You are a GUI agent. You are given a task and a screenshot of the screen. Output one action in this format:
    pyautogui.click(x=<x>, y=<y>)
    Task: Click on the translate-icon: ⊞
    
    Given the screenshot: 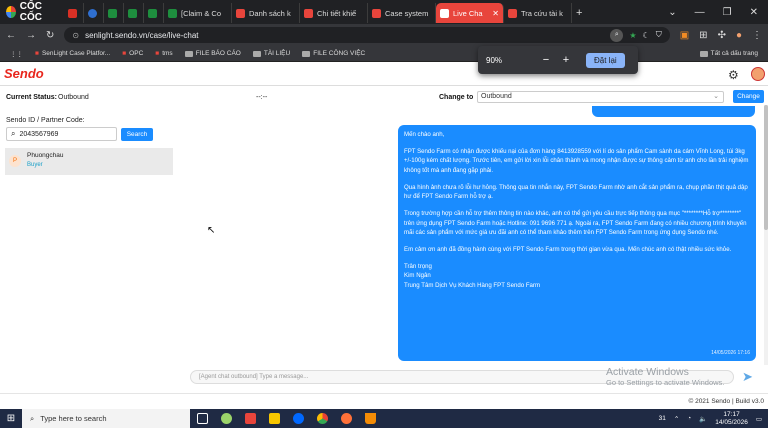 What is the action you would take?
    pyautogui.click(x=703, y=35)
    